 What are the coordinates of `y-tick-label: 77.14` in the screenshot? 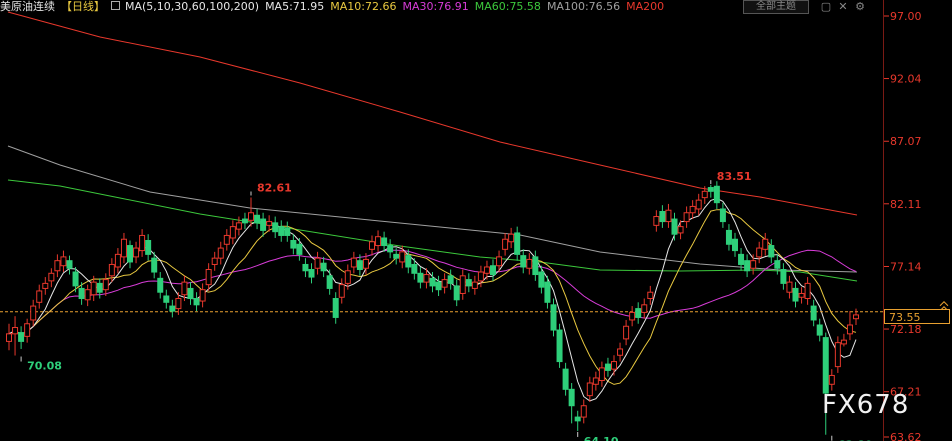 It's located at (906, 266).